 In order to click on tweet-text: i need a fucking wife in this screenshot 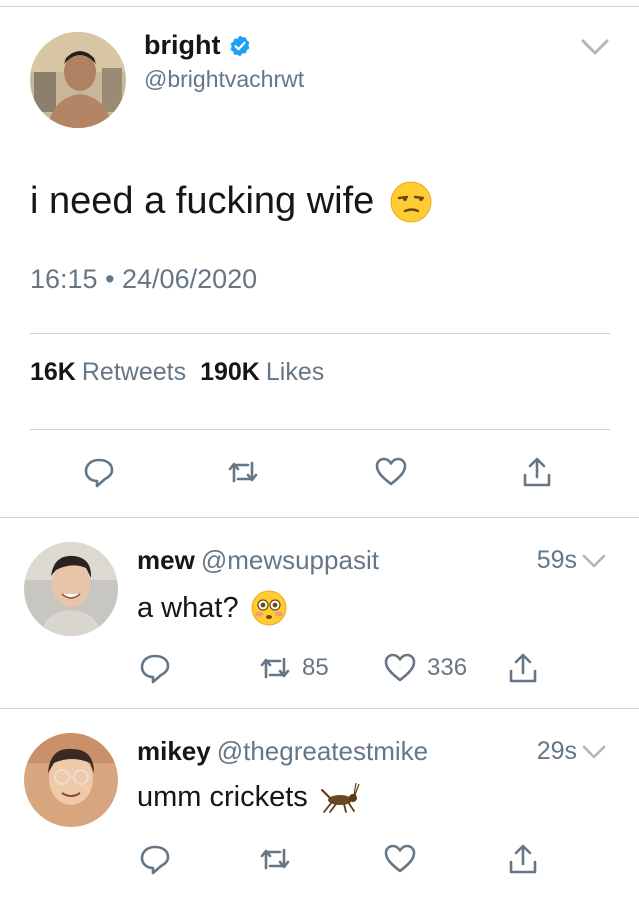, I will do `click(231, 201)`.